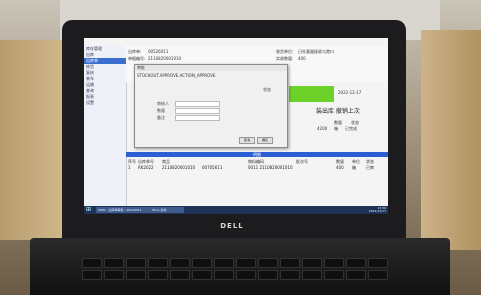 The image size is (481, 295). Describe the element at coordinates (270, 167) in the screenshot. I see `grid-cell: 0011 2110820001010` at that location.